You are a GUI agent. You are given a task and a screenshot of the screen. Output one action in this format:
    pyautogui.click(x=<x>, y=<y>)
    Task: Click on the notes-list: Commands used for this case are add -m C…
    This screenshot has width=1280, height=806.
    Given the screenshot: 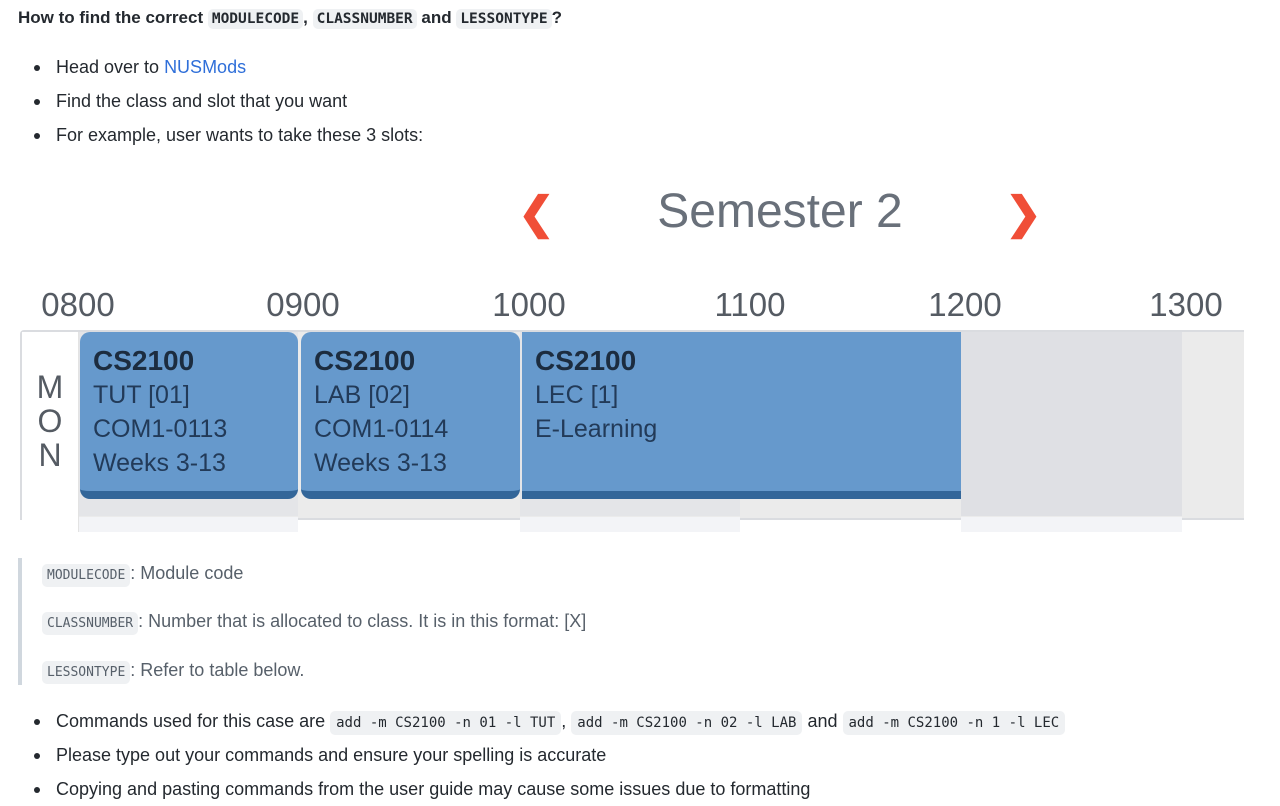 What is the action you would take?
    pyautogui.click(x=533, y=755)
    